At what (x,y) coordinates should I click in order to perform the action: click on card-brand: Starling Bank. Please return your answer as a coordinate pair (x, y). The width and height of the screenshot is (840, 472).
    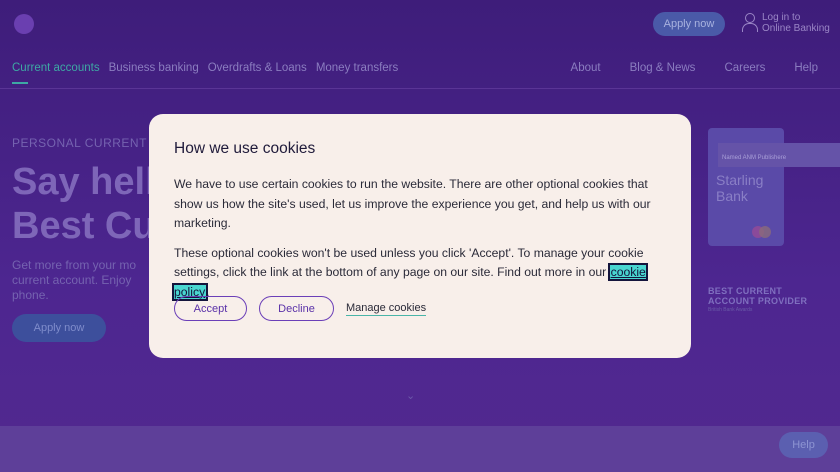
    Looking at the image, I should click on (739, 188).